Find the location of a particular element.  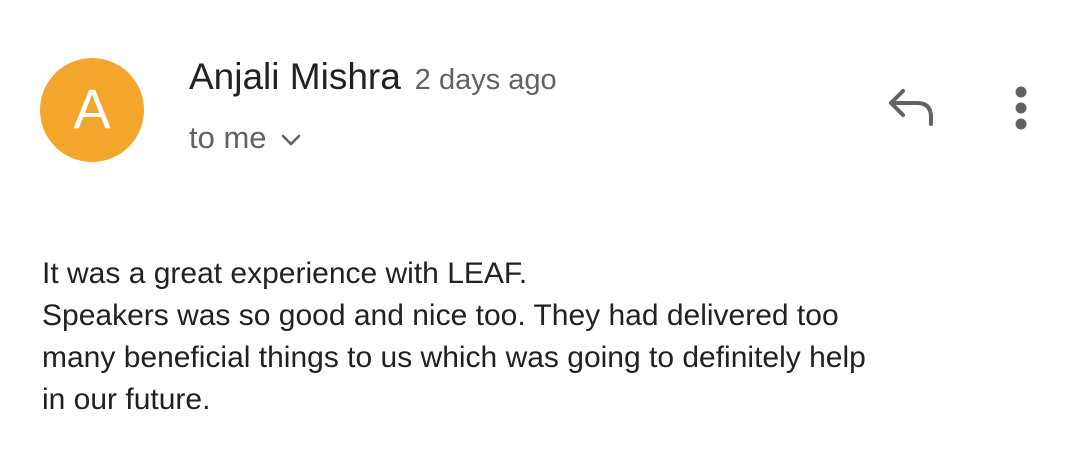

sender-header: Anjali Mishra 2 days ago is located at coordinates (373, 78).